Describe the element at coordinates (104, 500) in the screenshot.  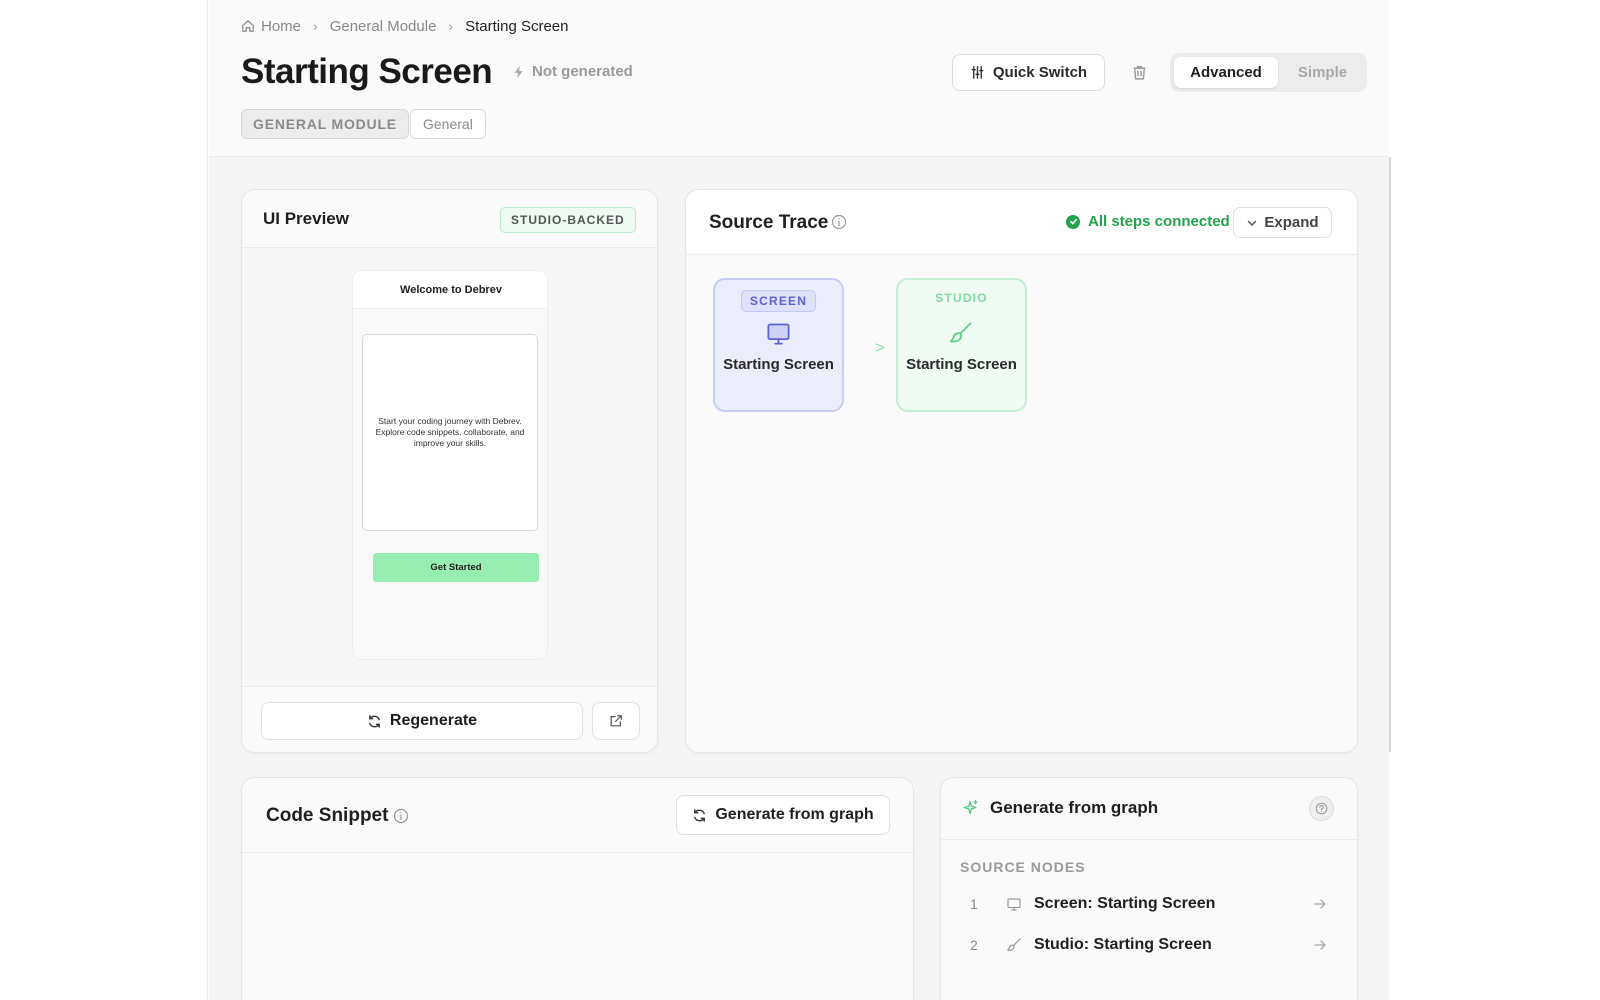
I see `left-gutter` at that location.